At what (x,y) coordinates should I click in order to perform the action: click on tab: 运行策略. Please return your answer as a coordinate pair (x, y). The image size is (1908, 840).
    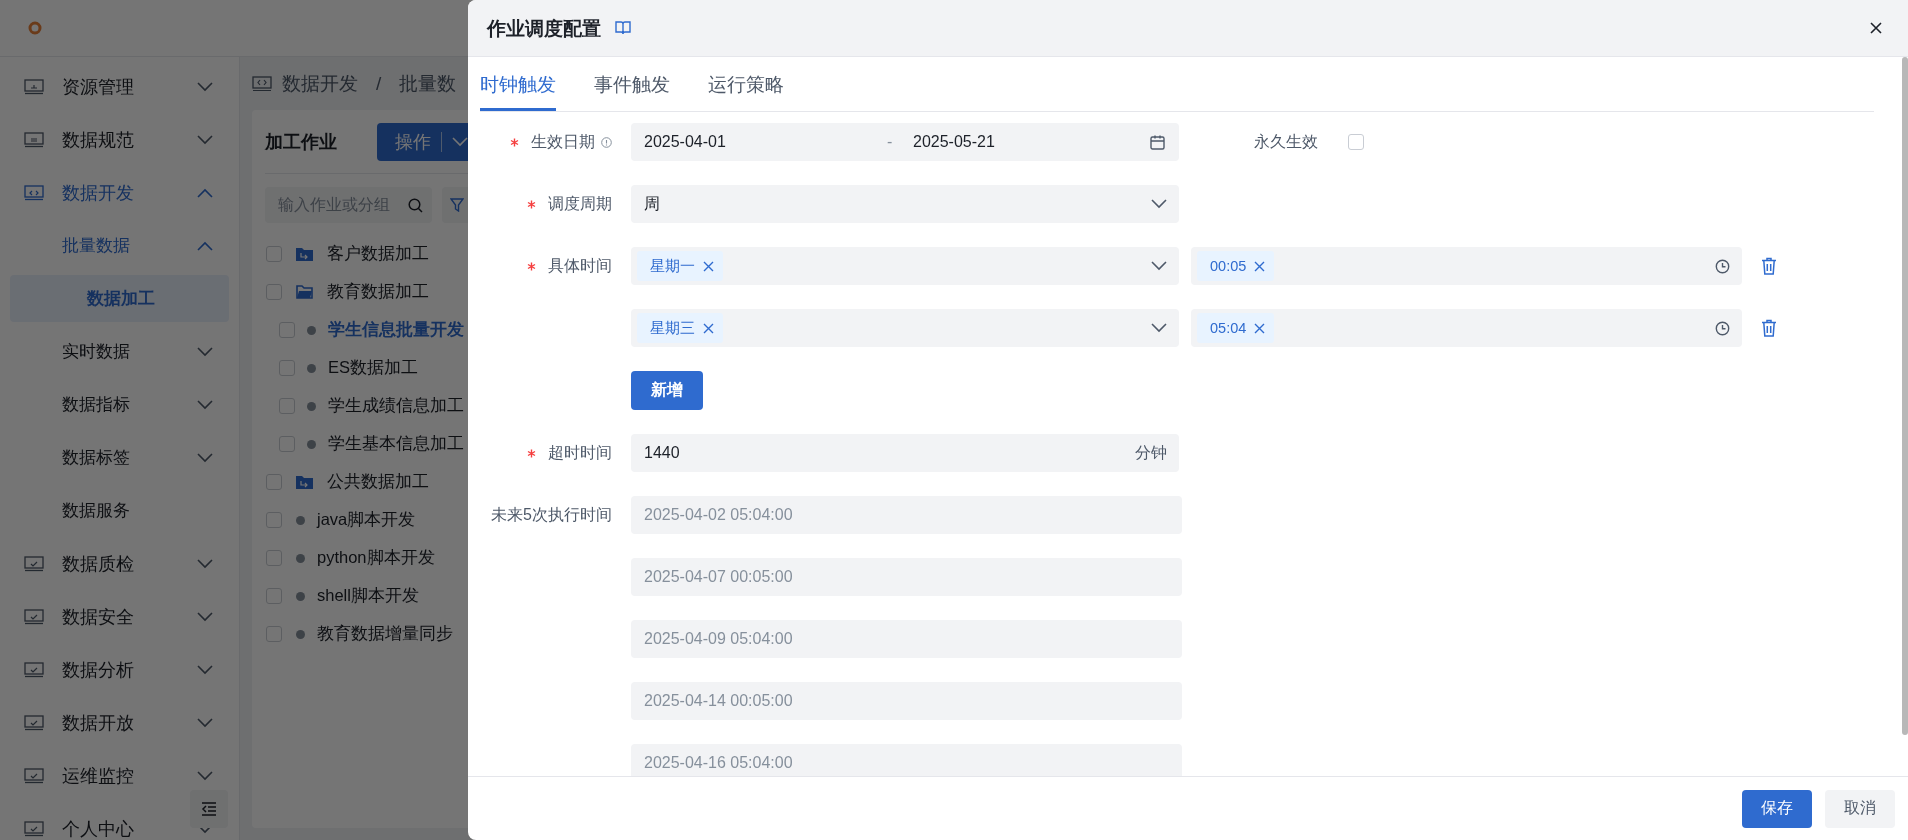
    Looking at the image, I should click on (746, 84).